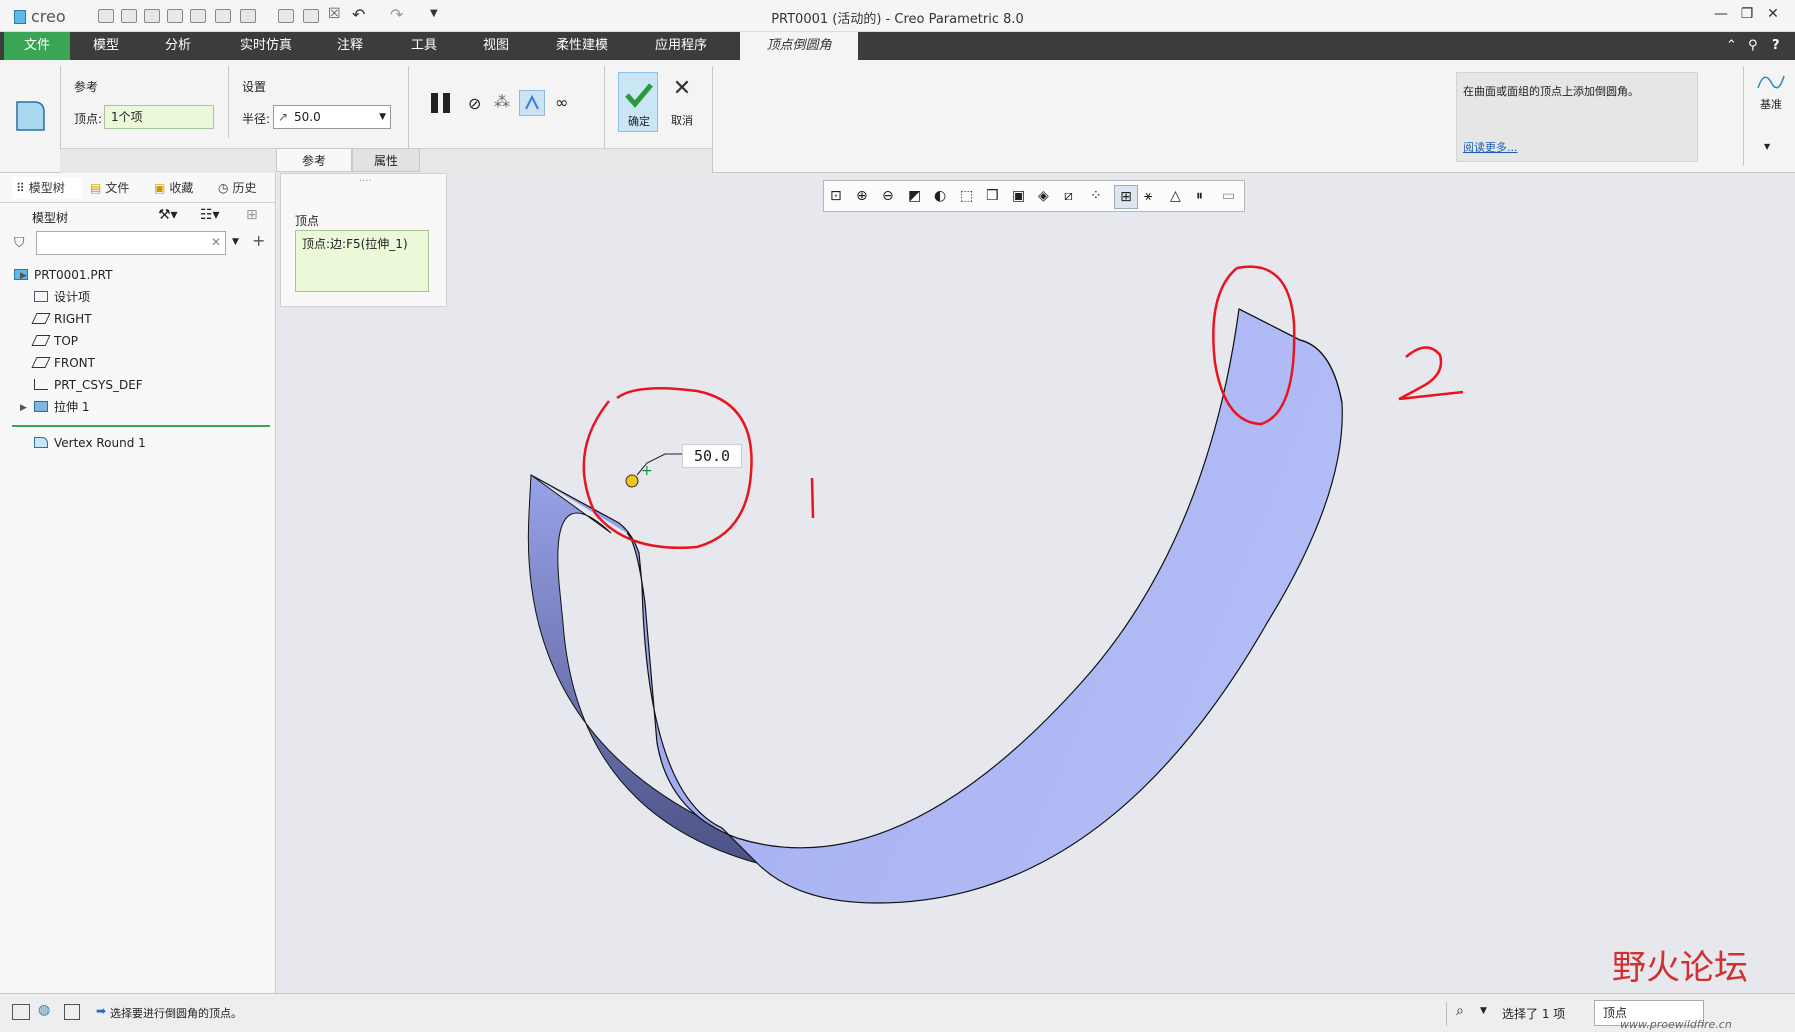 The image size is (1795, 1032). I want to click on tab-view: 视图, so click(496, 46).